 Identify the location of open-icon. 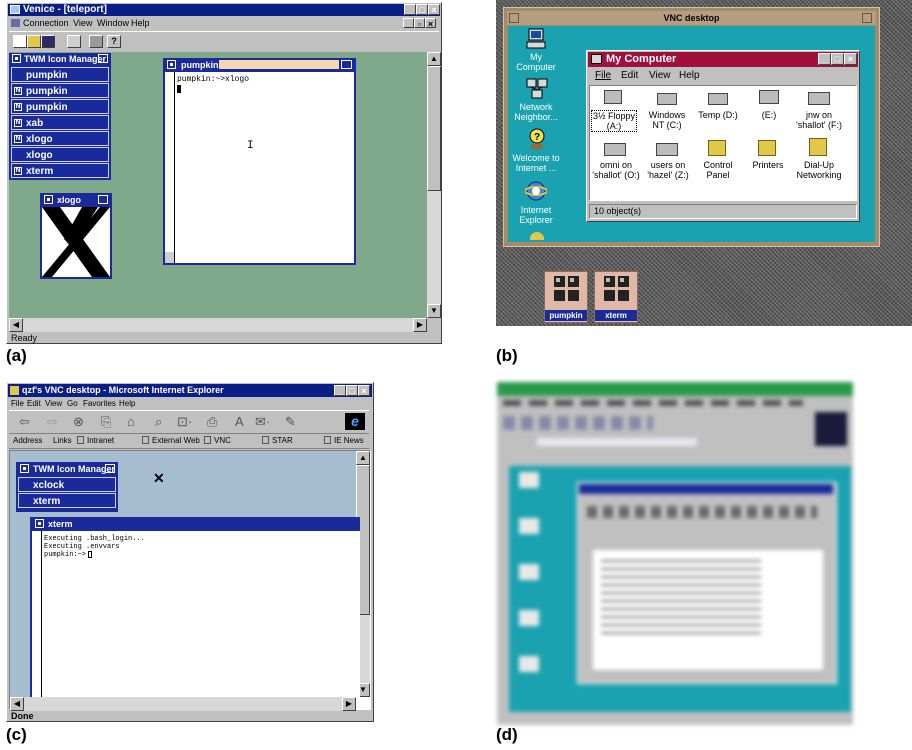
(34, 41).